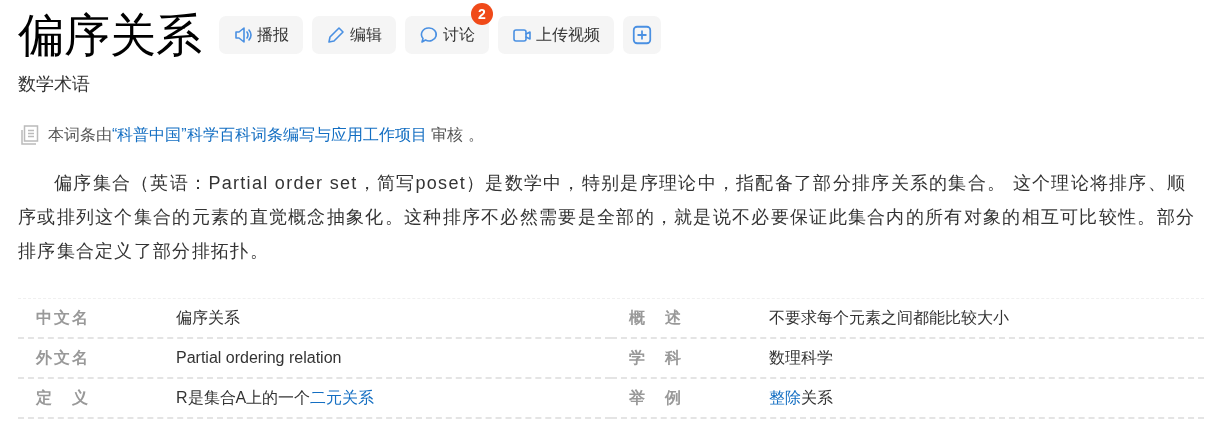 The height and width of the screenshot is (437, 1232). I want to click on add-button, so click(642, 35).